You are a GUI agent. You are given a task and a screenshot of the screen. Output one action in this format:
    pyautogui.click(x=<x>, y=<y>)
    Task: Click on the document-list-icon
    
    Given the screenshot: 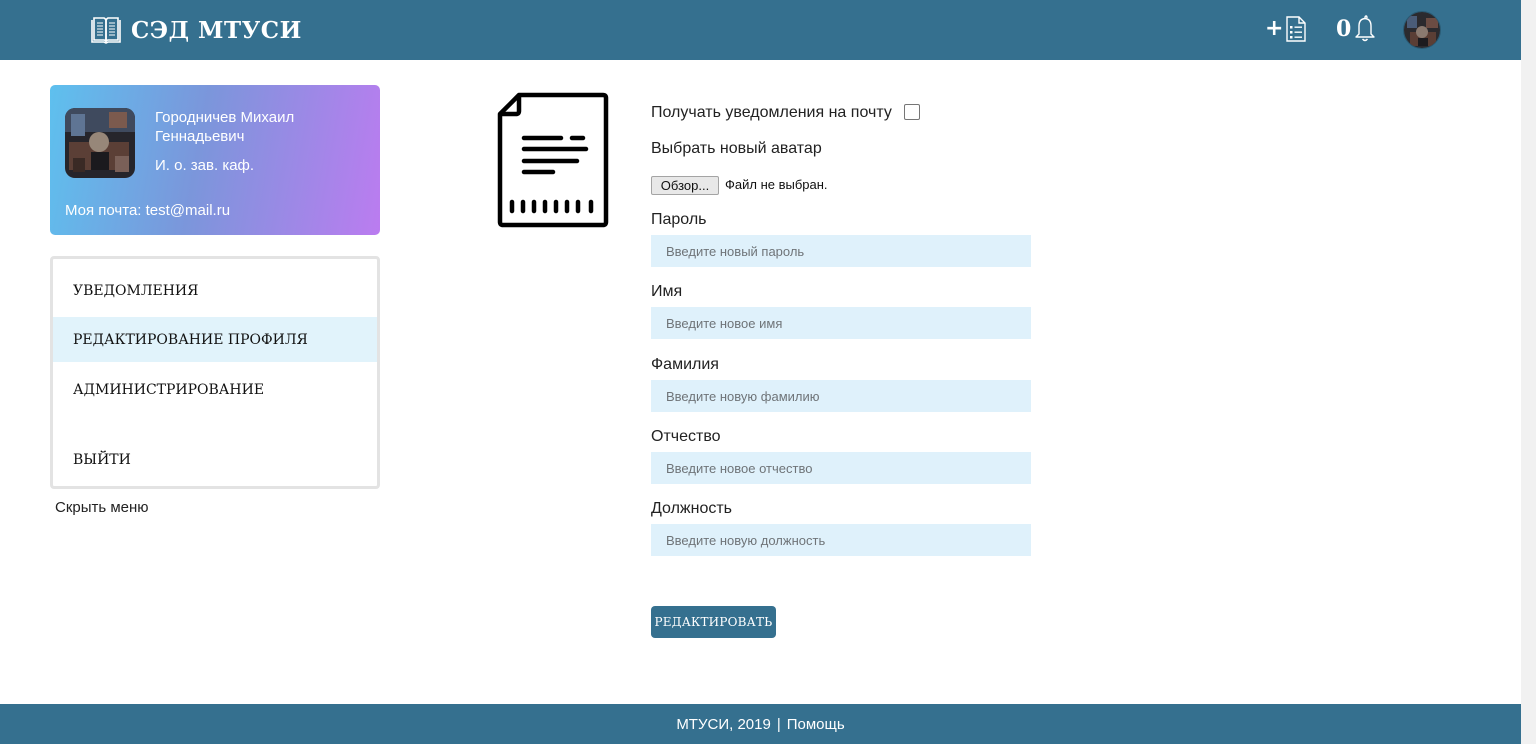 What is the action you would take?
    pyautogui.click(x=1296, y=29)
    